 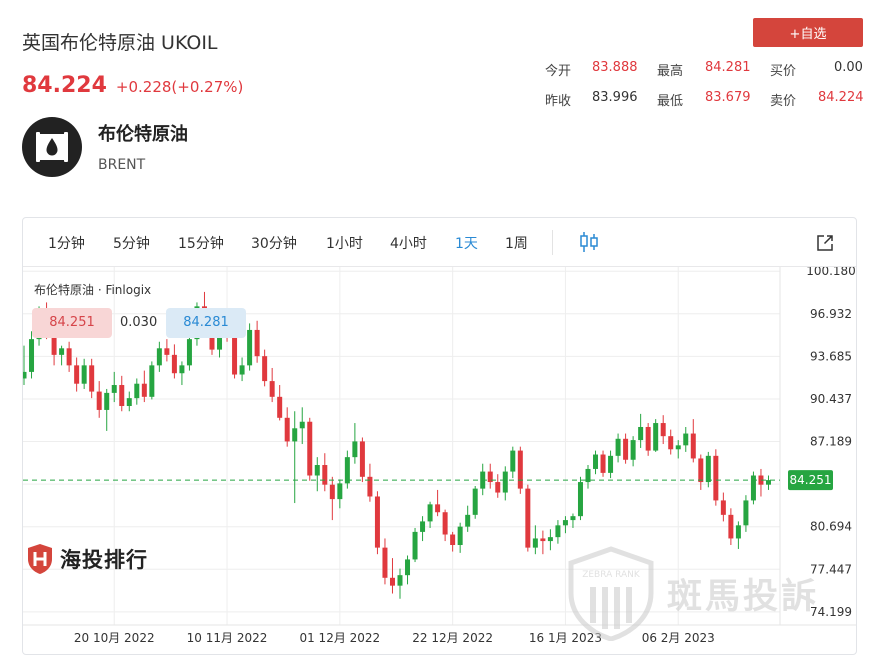 What do you see at coordinates (227, 638) in the screenshot?
I see `x-tick-label: 10 11月 2022` at bounding box center [227, 638].